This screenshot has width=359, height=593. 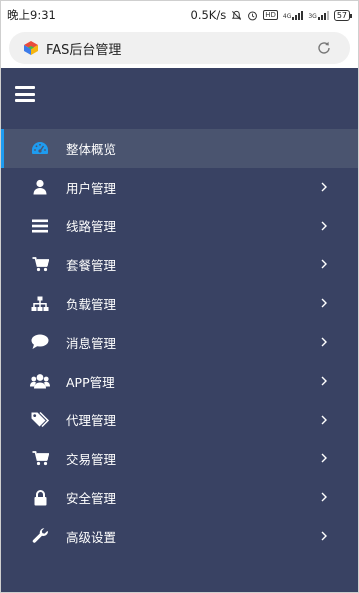 What do you see at coordinates (237, 15) in the screenshot?
I see `mute-icon` at bounding box center [237, 15].